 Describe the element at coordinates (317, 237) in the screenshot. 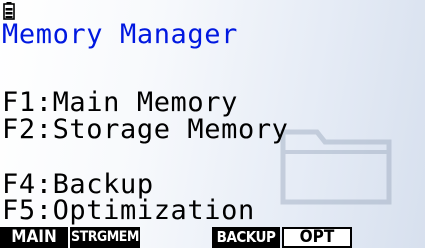

I see `f5-opt-key: OPT` at that location.